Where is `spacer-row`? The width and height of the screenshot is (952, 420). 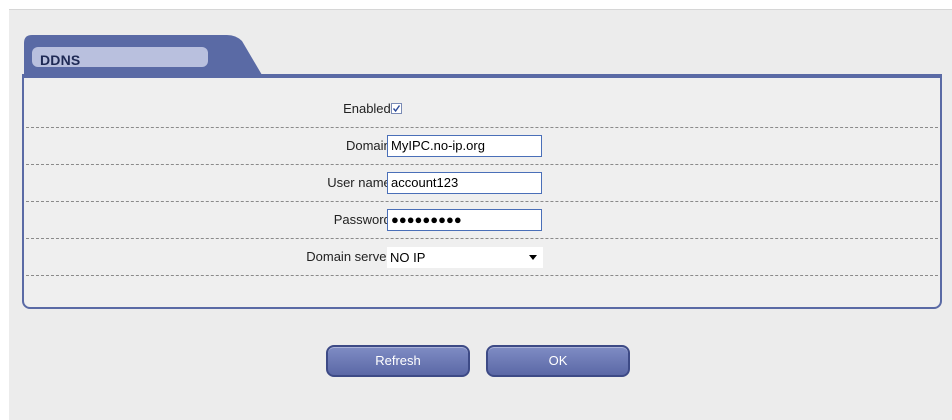
spacer-row is located at coordinates (482, 284).